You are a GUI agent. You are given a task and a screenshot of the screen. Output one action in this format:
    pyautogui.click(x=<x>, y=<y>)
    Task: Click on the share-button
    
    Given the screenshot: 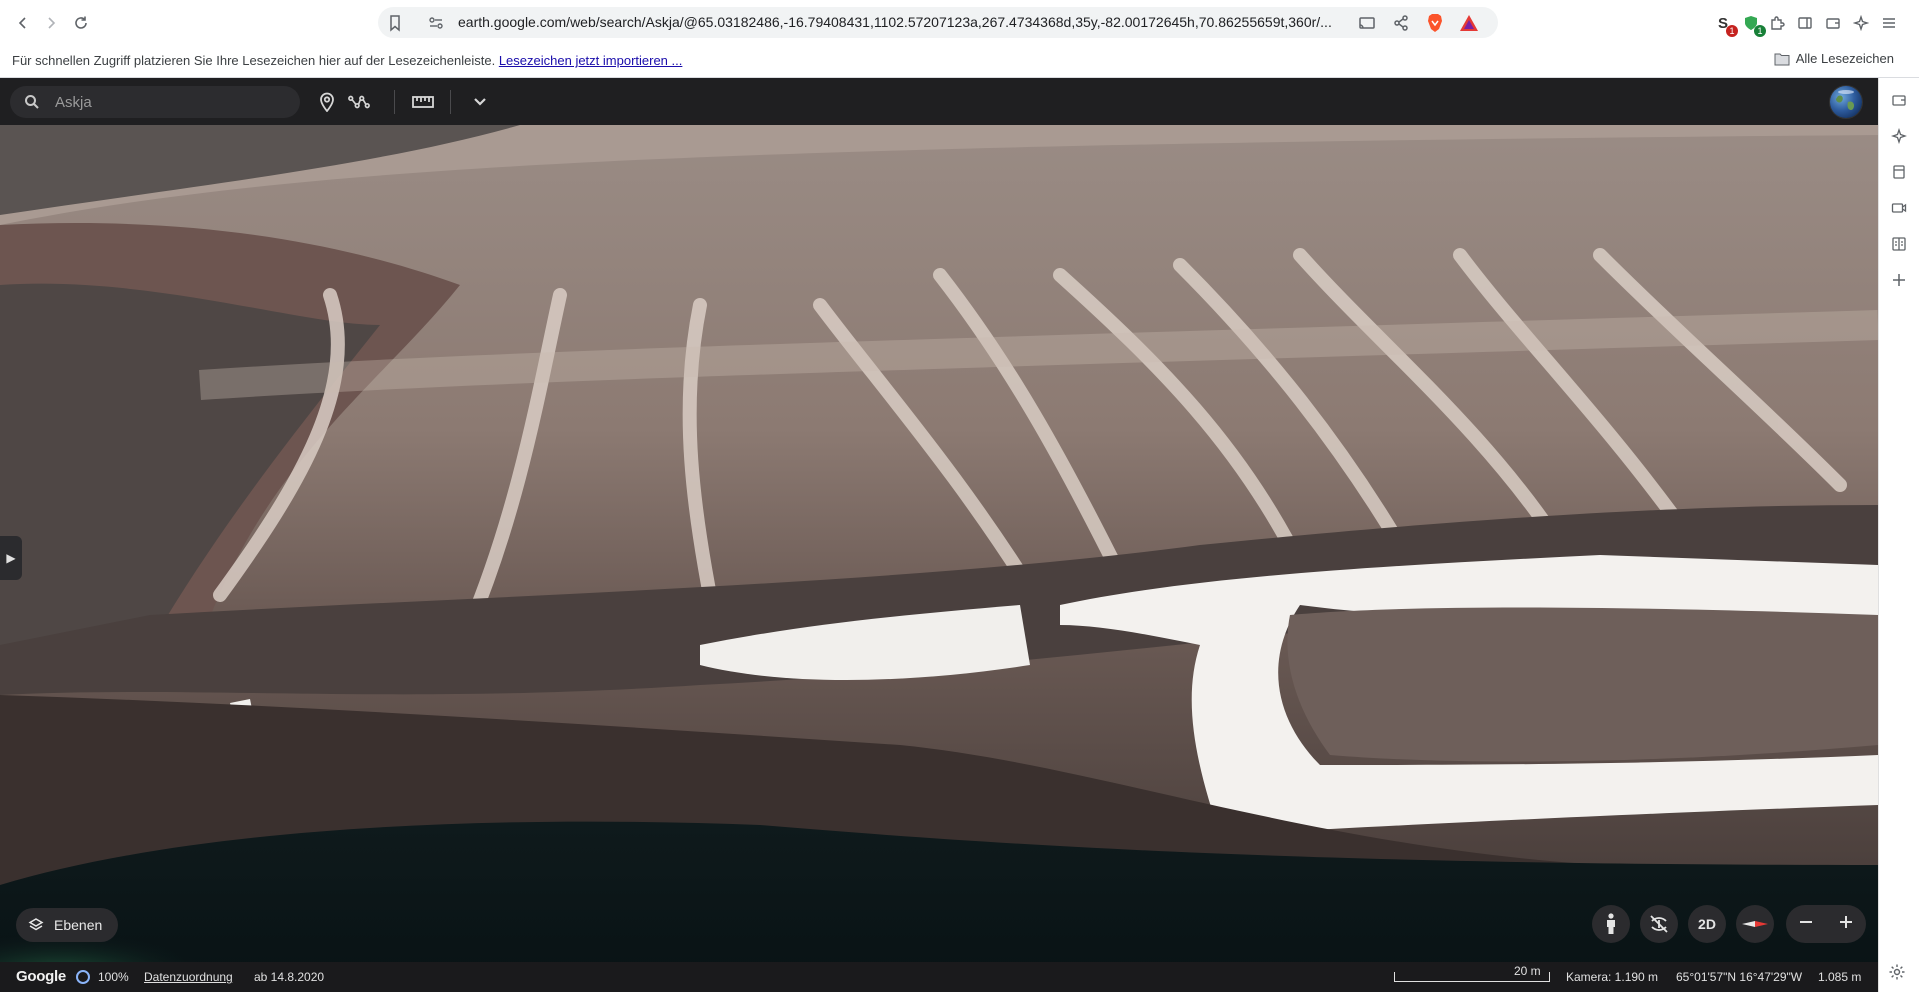 What is the action you would take?
    pyautogui.click(x=1401, y=23)
    